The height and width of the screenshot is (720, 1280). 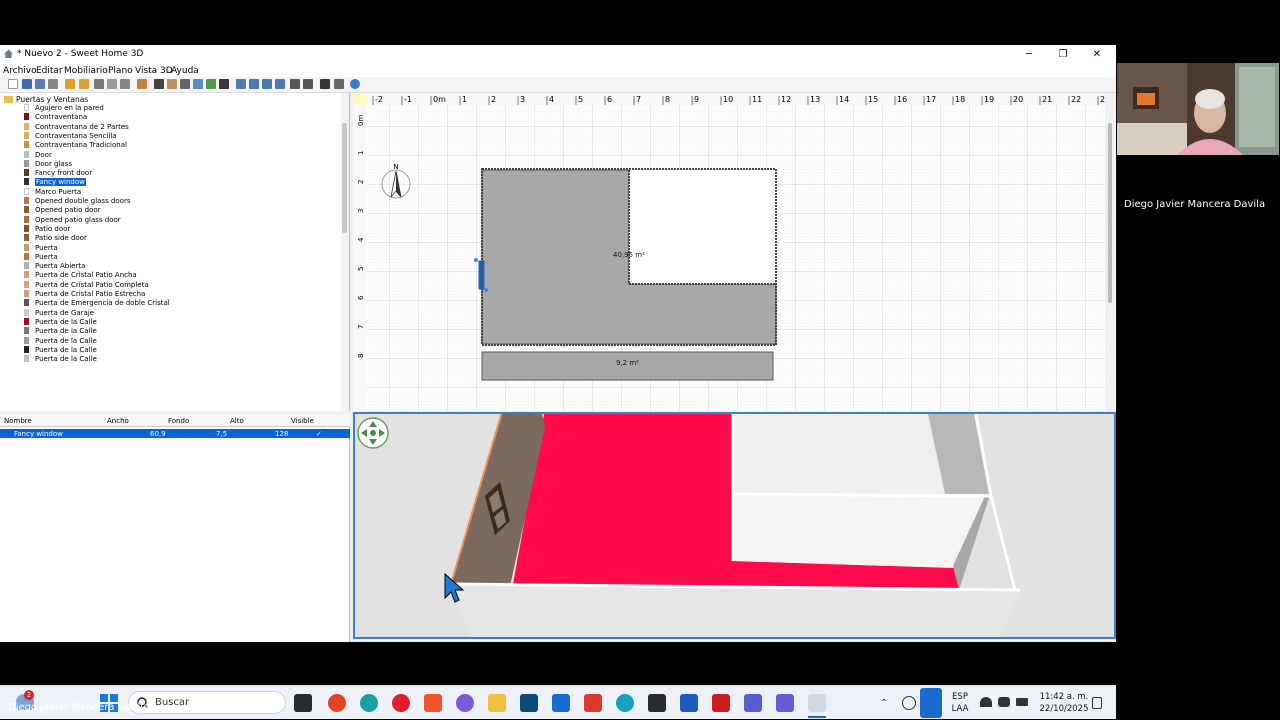 What do you see at coordinates (55, 117) in the screenshot?
I see `catalog-item: Contraventana` at bounding box center [55, 117].